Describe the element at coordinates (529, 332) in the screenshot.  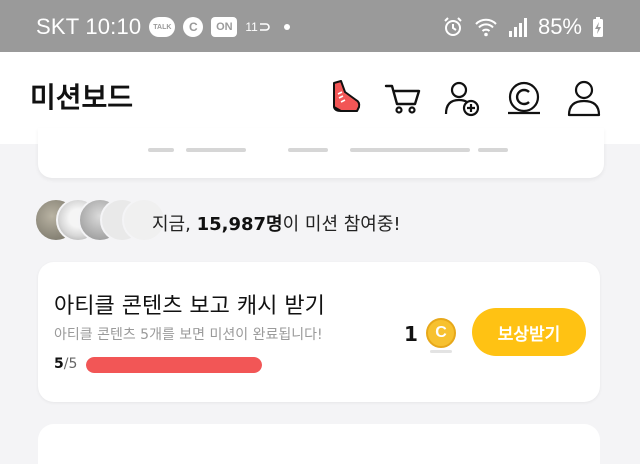
I see `claim-reward-button: 보상받기` at that location.